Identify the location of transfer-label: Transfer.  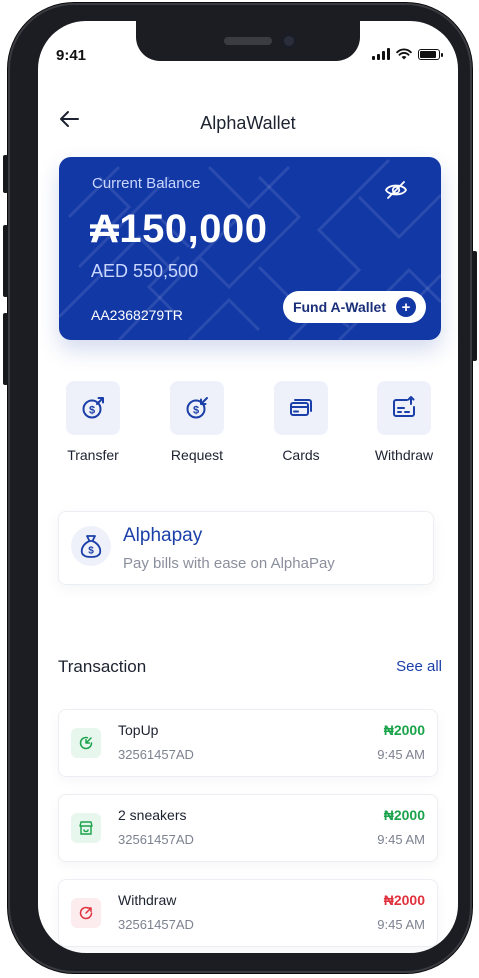
(93, 455).